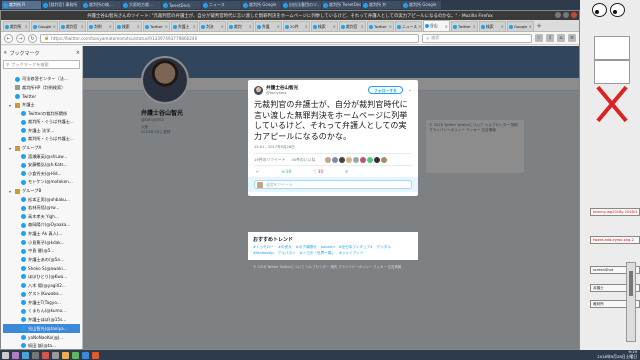  Describe the element at coordinates (539, 26) in the screenshot. I see `new-tab-button: +` at that location.